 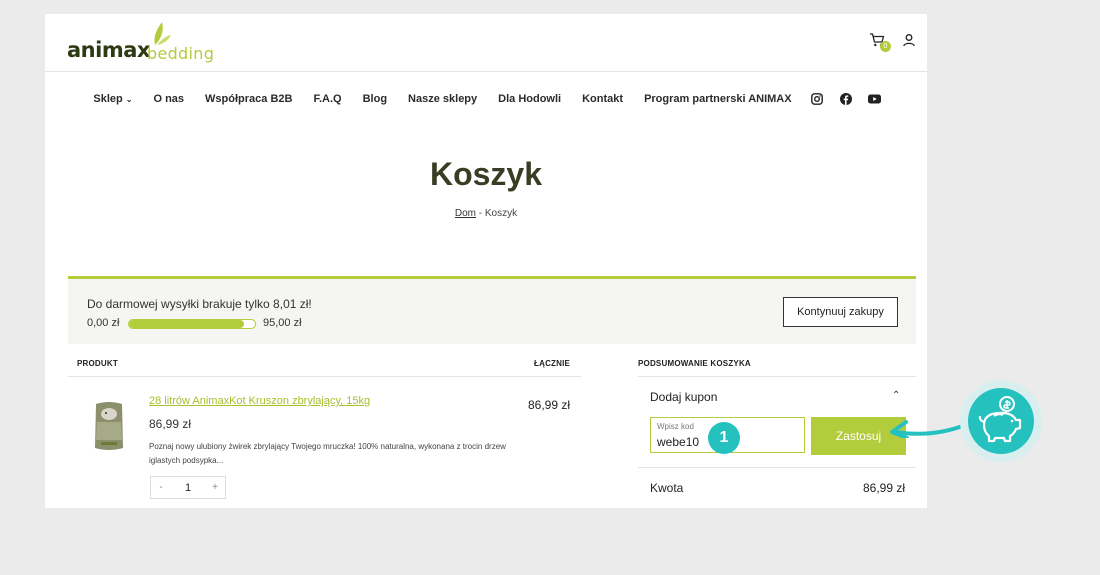 I want to click on amount-label: Kwota, so click(x=667, y=488).